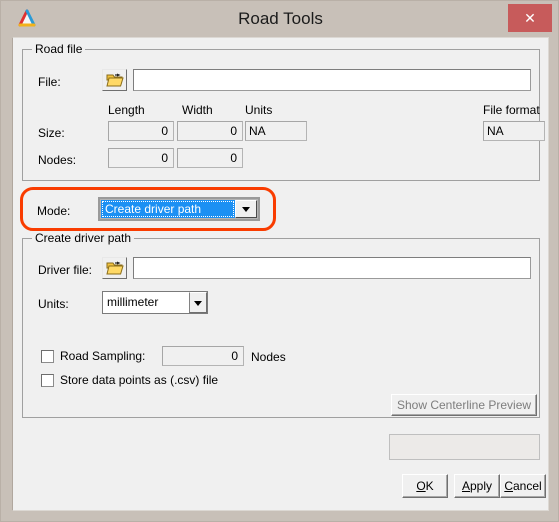 Image resolution: width=559 pixels, height=522 pixels. I want to click on apply-button-rest: pply, so click(481, 486).